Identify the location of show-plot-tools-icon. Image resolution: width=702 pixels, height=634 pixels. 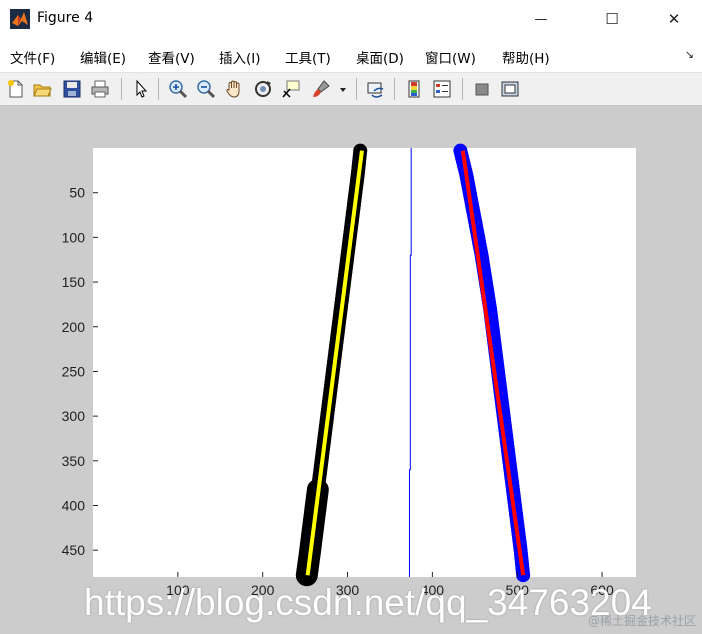
(510, 89).